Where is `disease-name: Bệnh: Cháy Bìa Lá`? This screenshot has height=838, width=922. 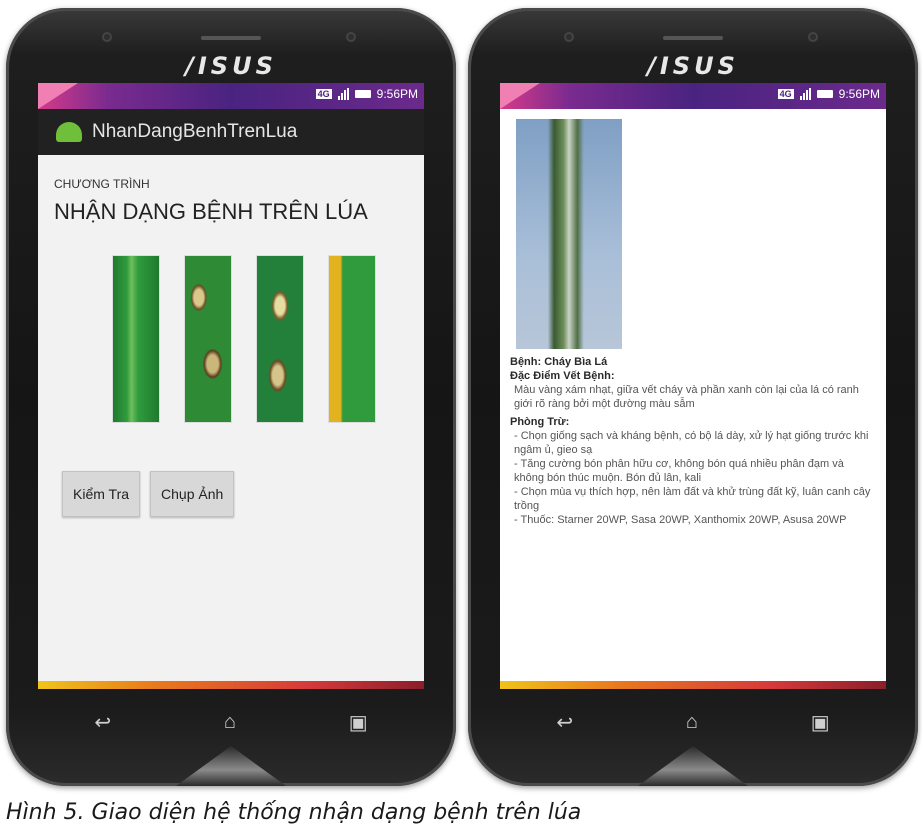
disease-name: Bệnh: Cháy Bìa Lá is located at coordinates (559, 362).